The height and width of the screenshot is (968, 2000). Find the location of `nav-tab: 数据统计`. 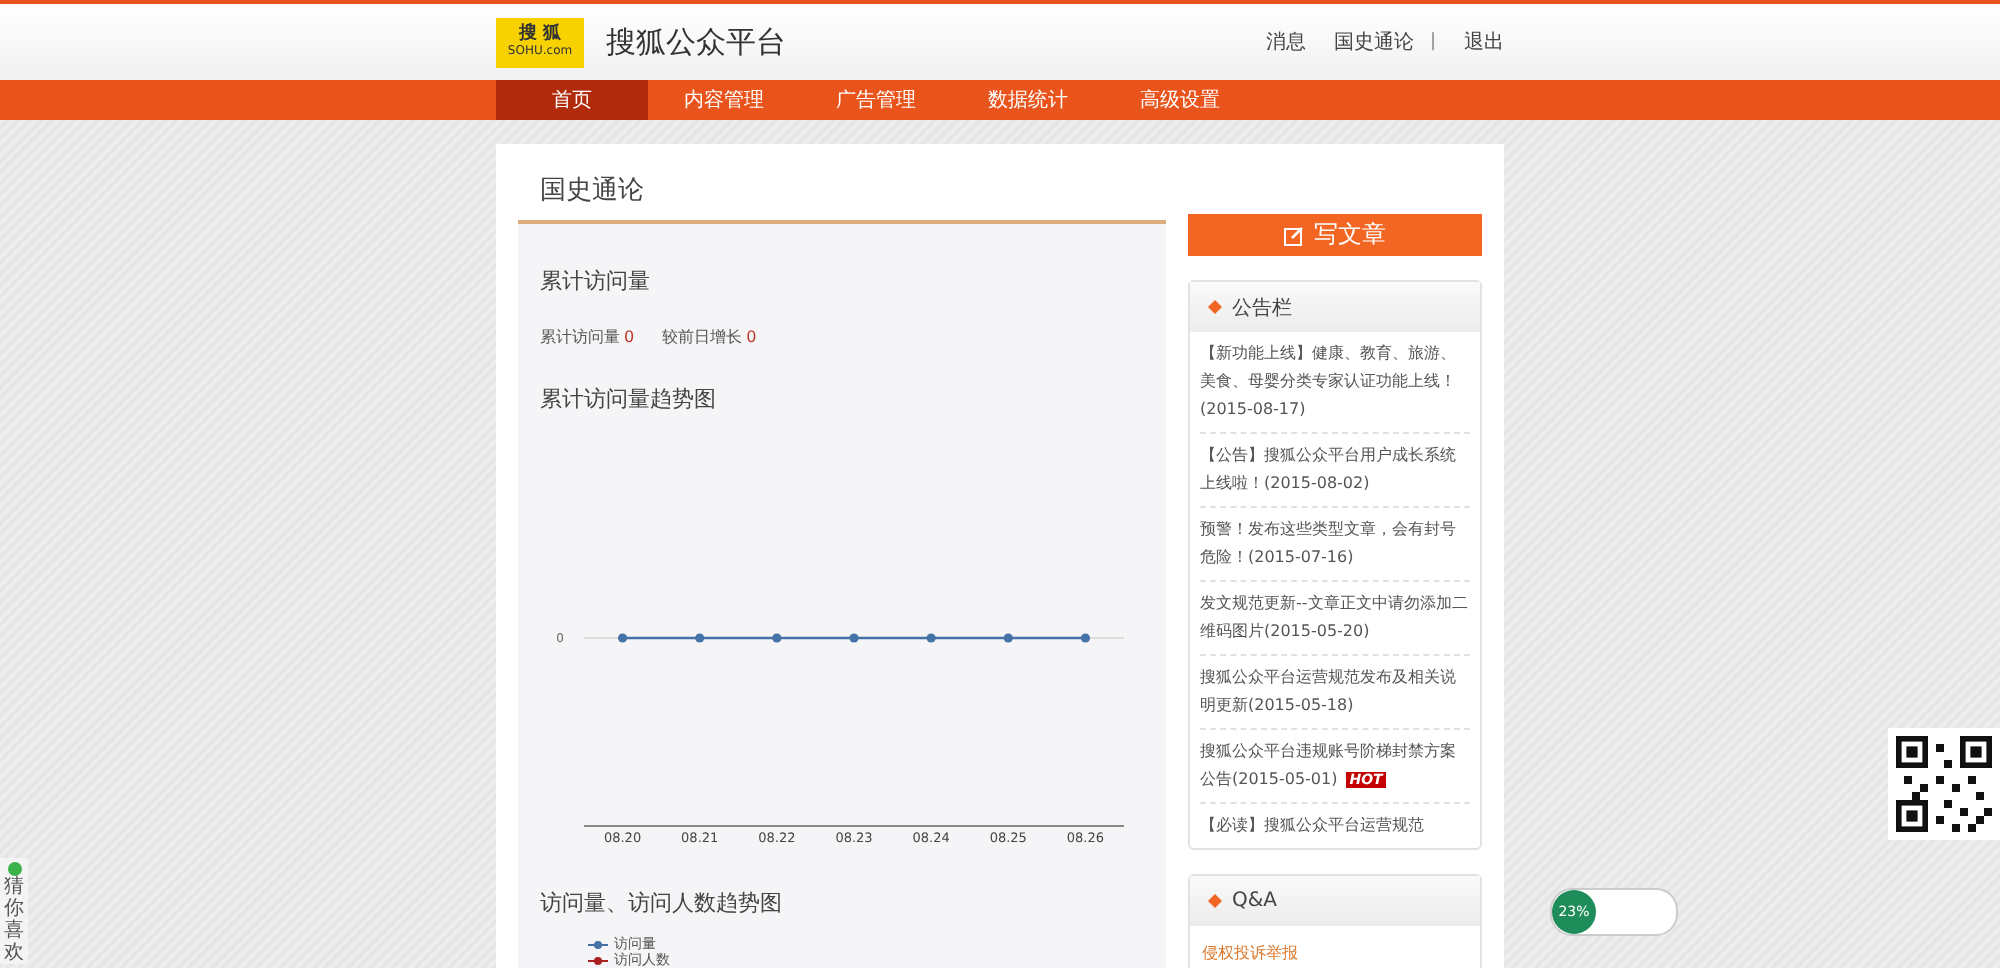

nav-tab: 数据统计 is located at coordinates (1028, 100).